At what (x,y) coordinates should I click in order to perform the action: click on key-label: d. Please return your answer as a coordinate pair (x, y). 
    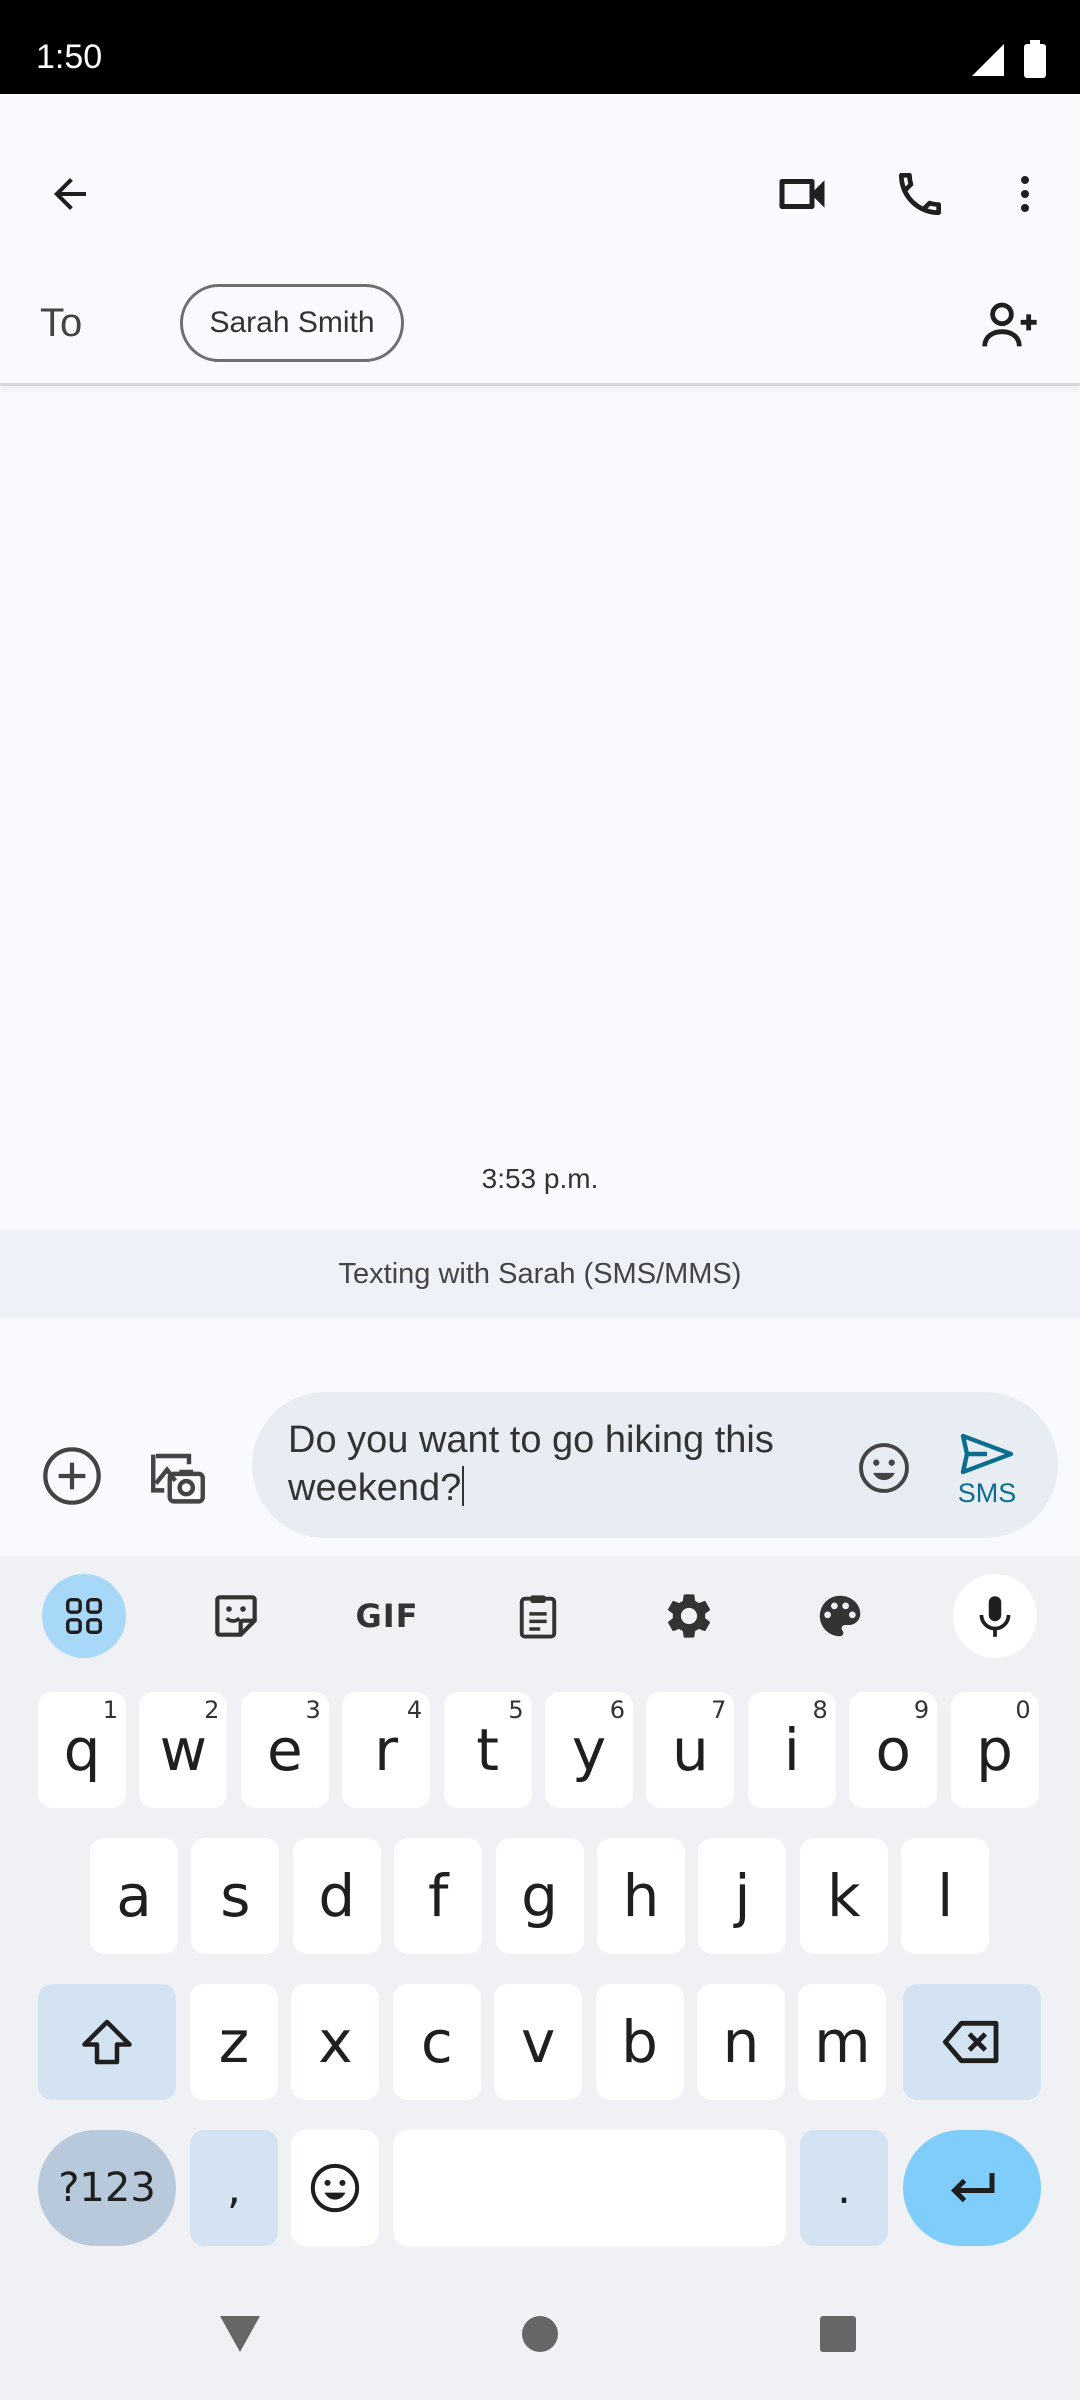
    Looking at the image, I should click on (337, 1896).